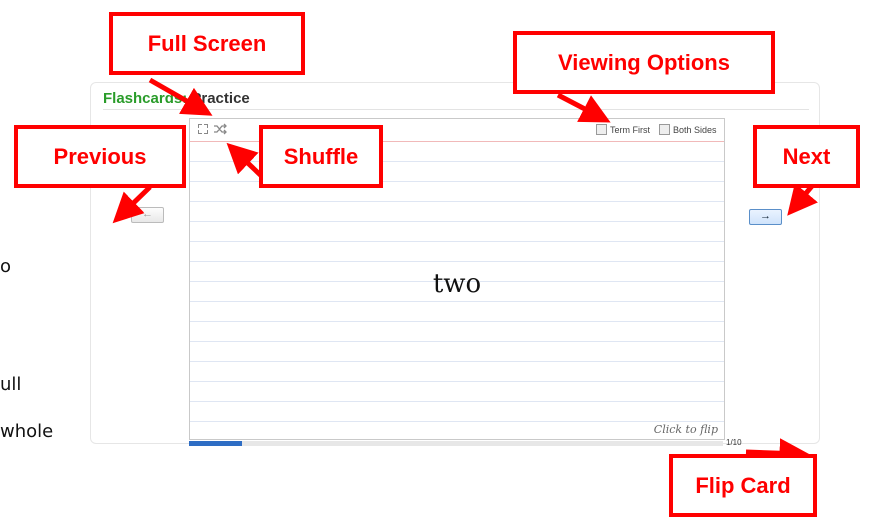 The image size is (884, 521). Describe the element at coordinates (11, 384) in the screenshot. I see `side-text-fragment-2: ull` at that location.